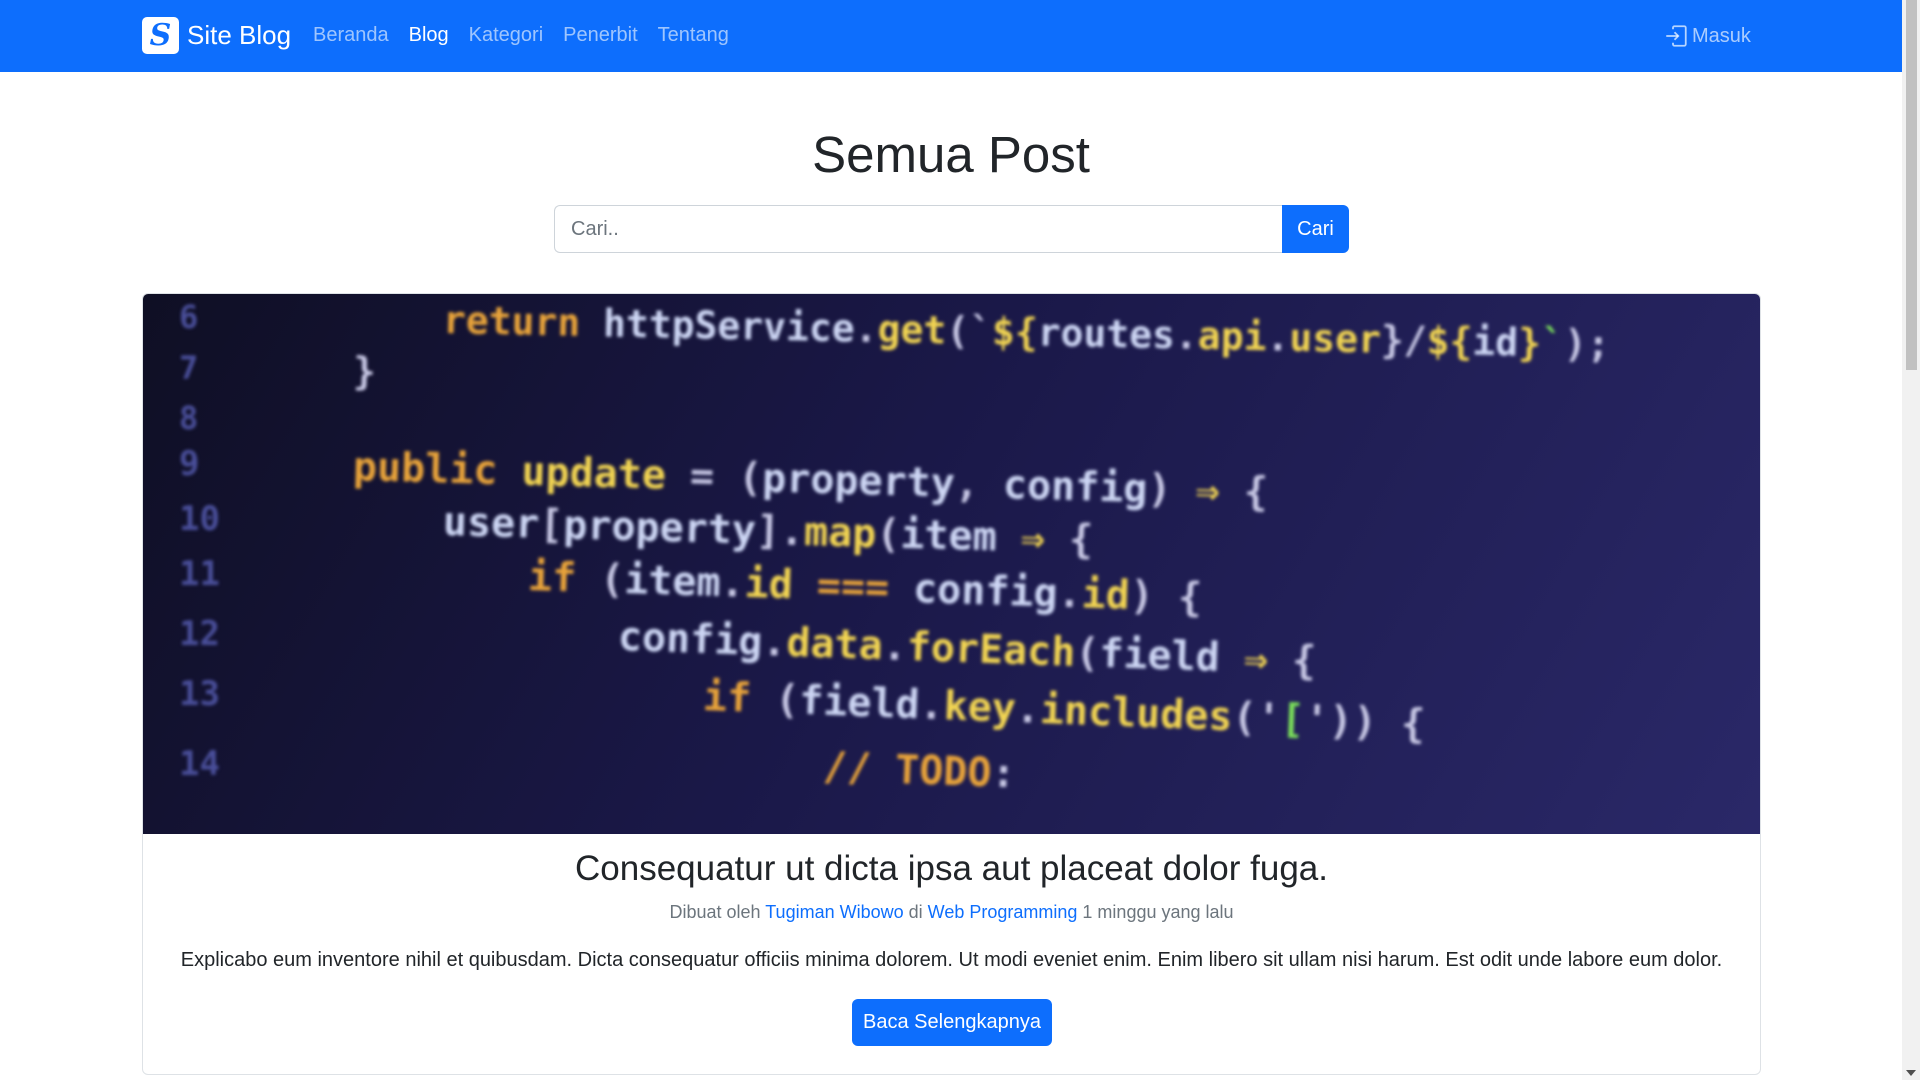 Image resolution: width=1920 pixels, height=1080 pixels. Describe the element at coordinates (1003, 774) in the screenshot. I see `code-token: :` at that location.